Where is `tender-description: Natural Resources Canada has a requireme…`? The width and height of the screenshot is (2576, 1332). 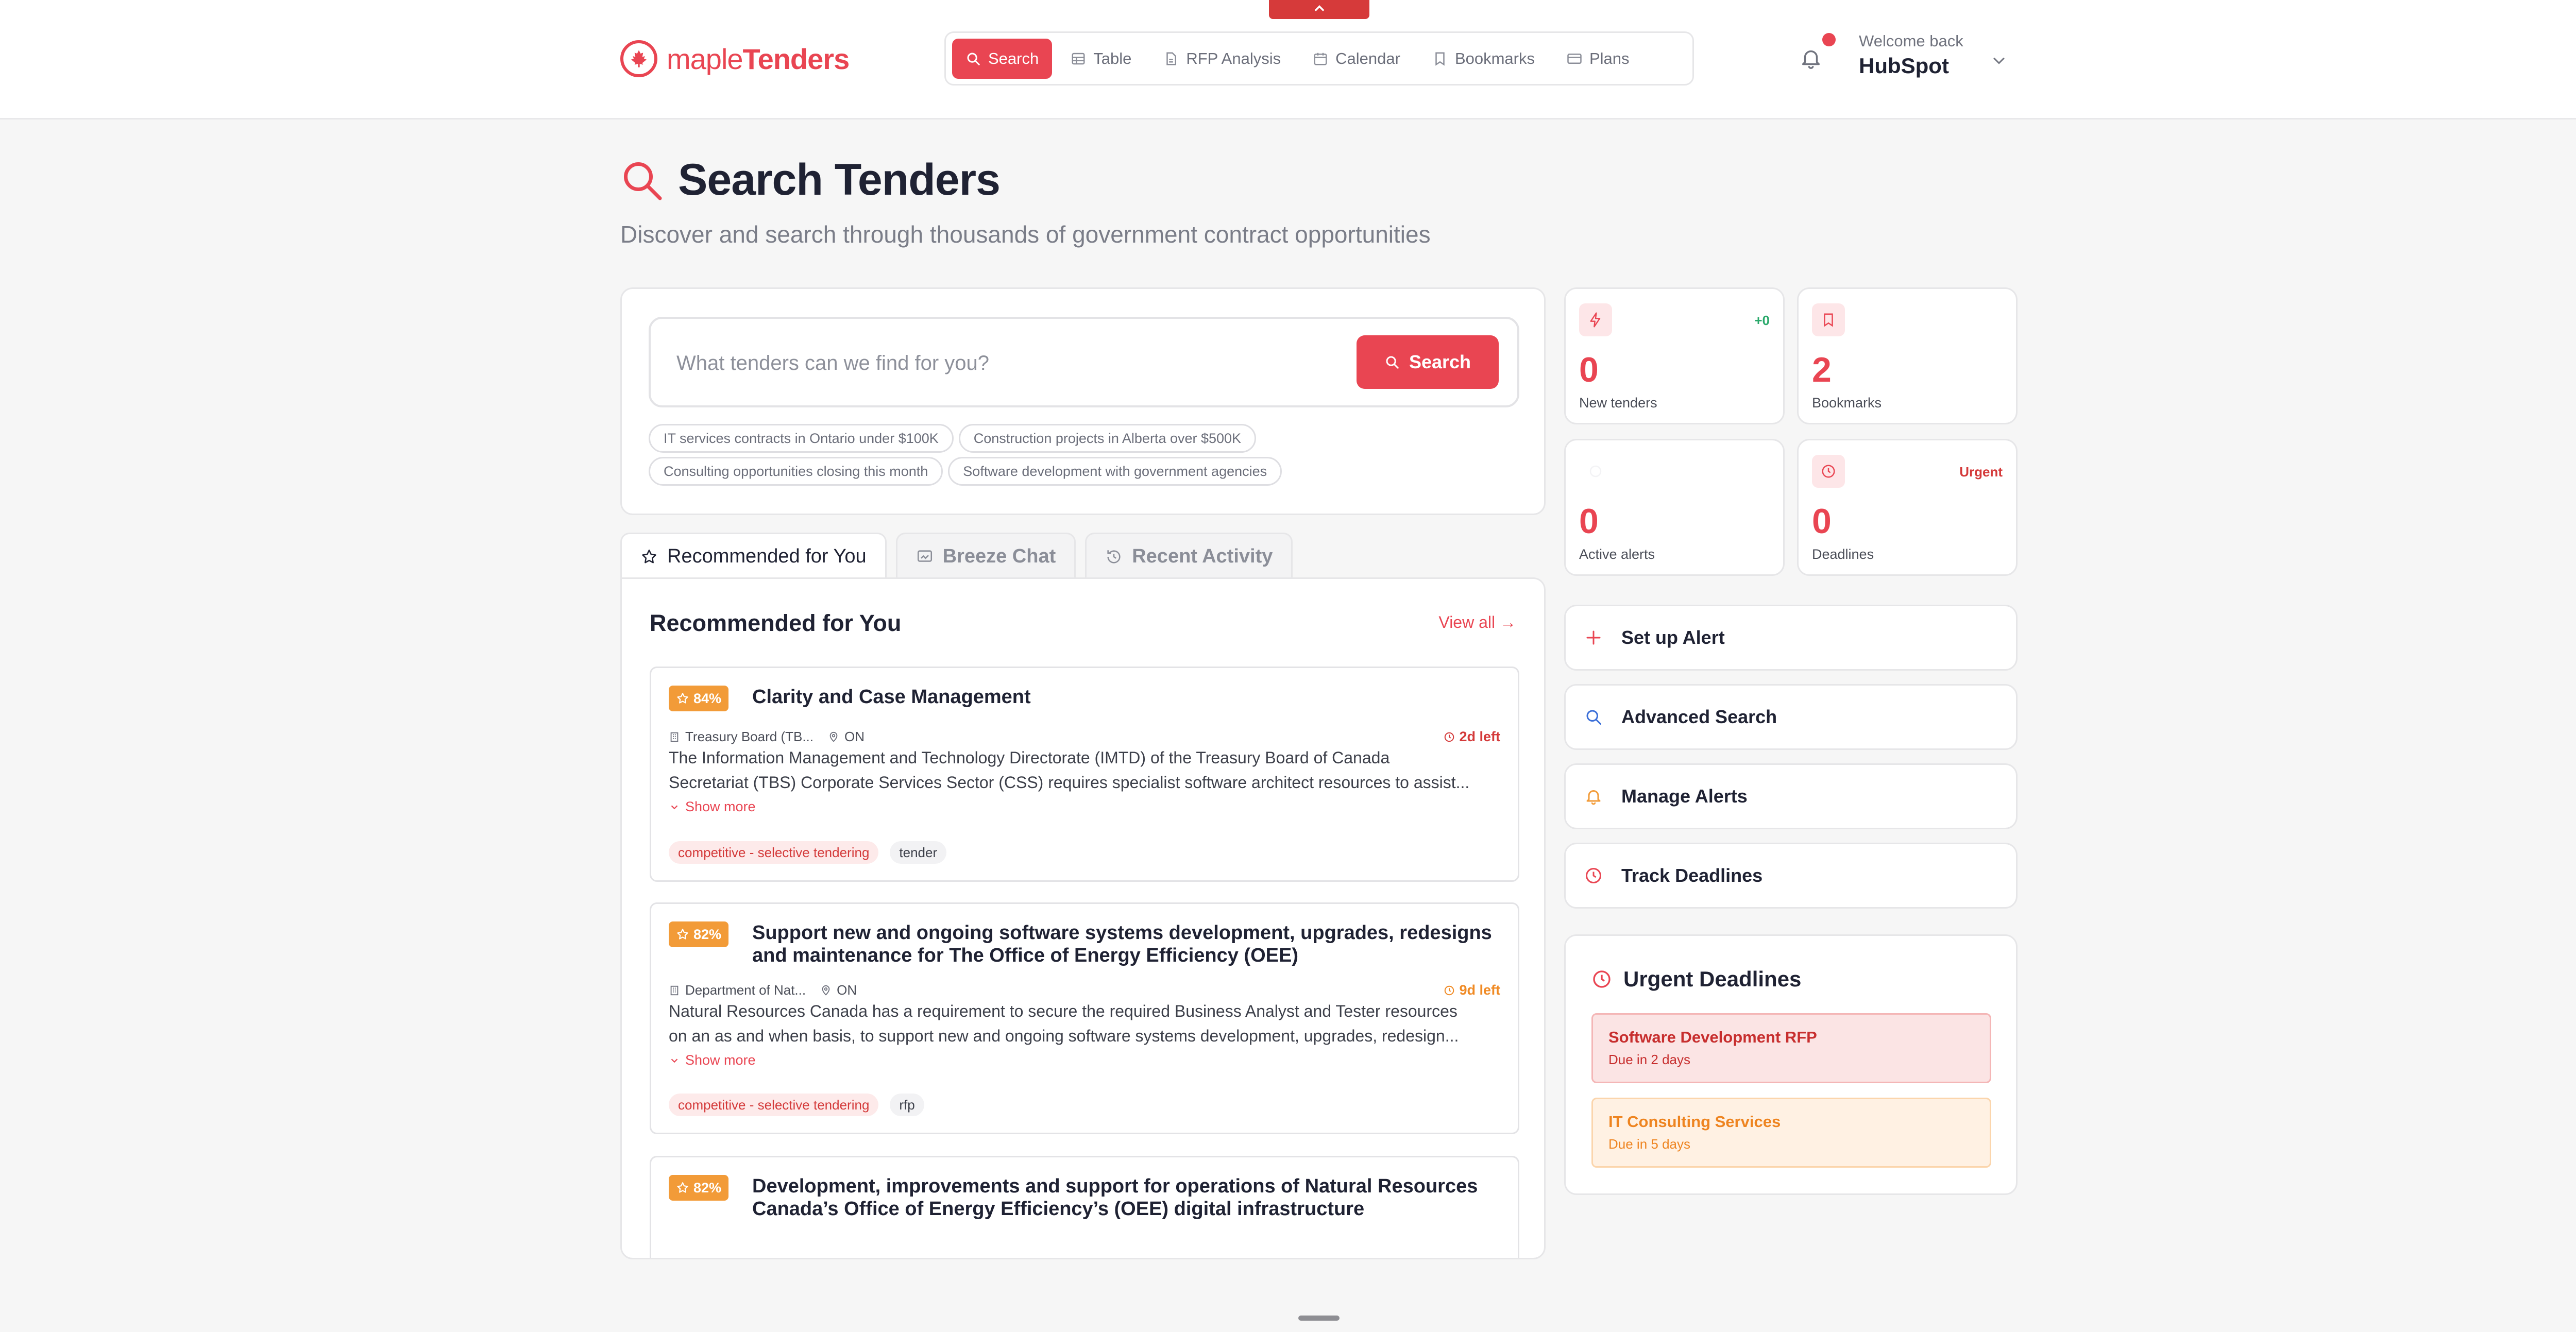
tender-description: Natural Resources Canada has a requireme… is located at coordinates (1064, 1023).